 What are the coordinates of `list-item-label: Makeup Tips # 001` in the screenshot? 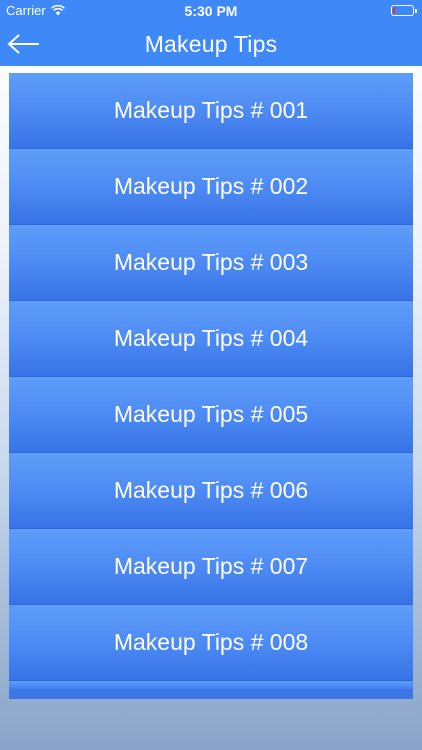 It's located at (211, 110).